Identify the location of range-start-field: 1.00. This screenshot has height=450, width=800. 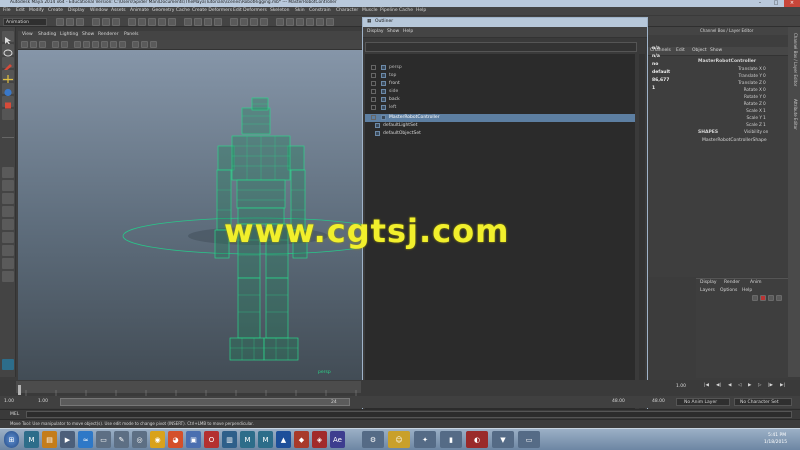
(43, 402).